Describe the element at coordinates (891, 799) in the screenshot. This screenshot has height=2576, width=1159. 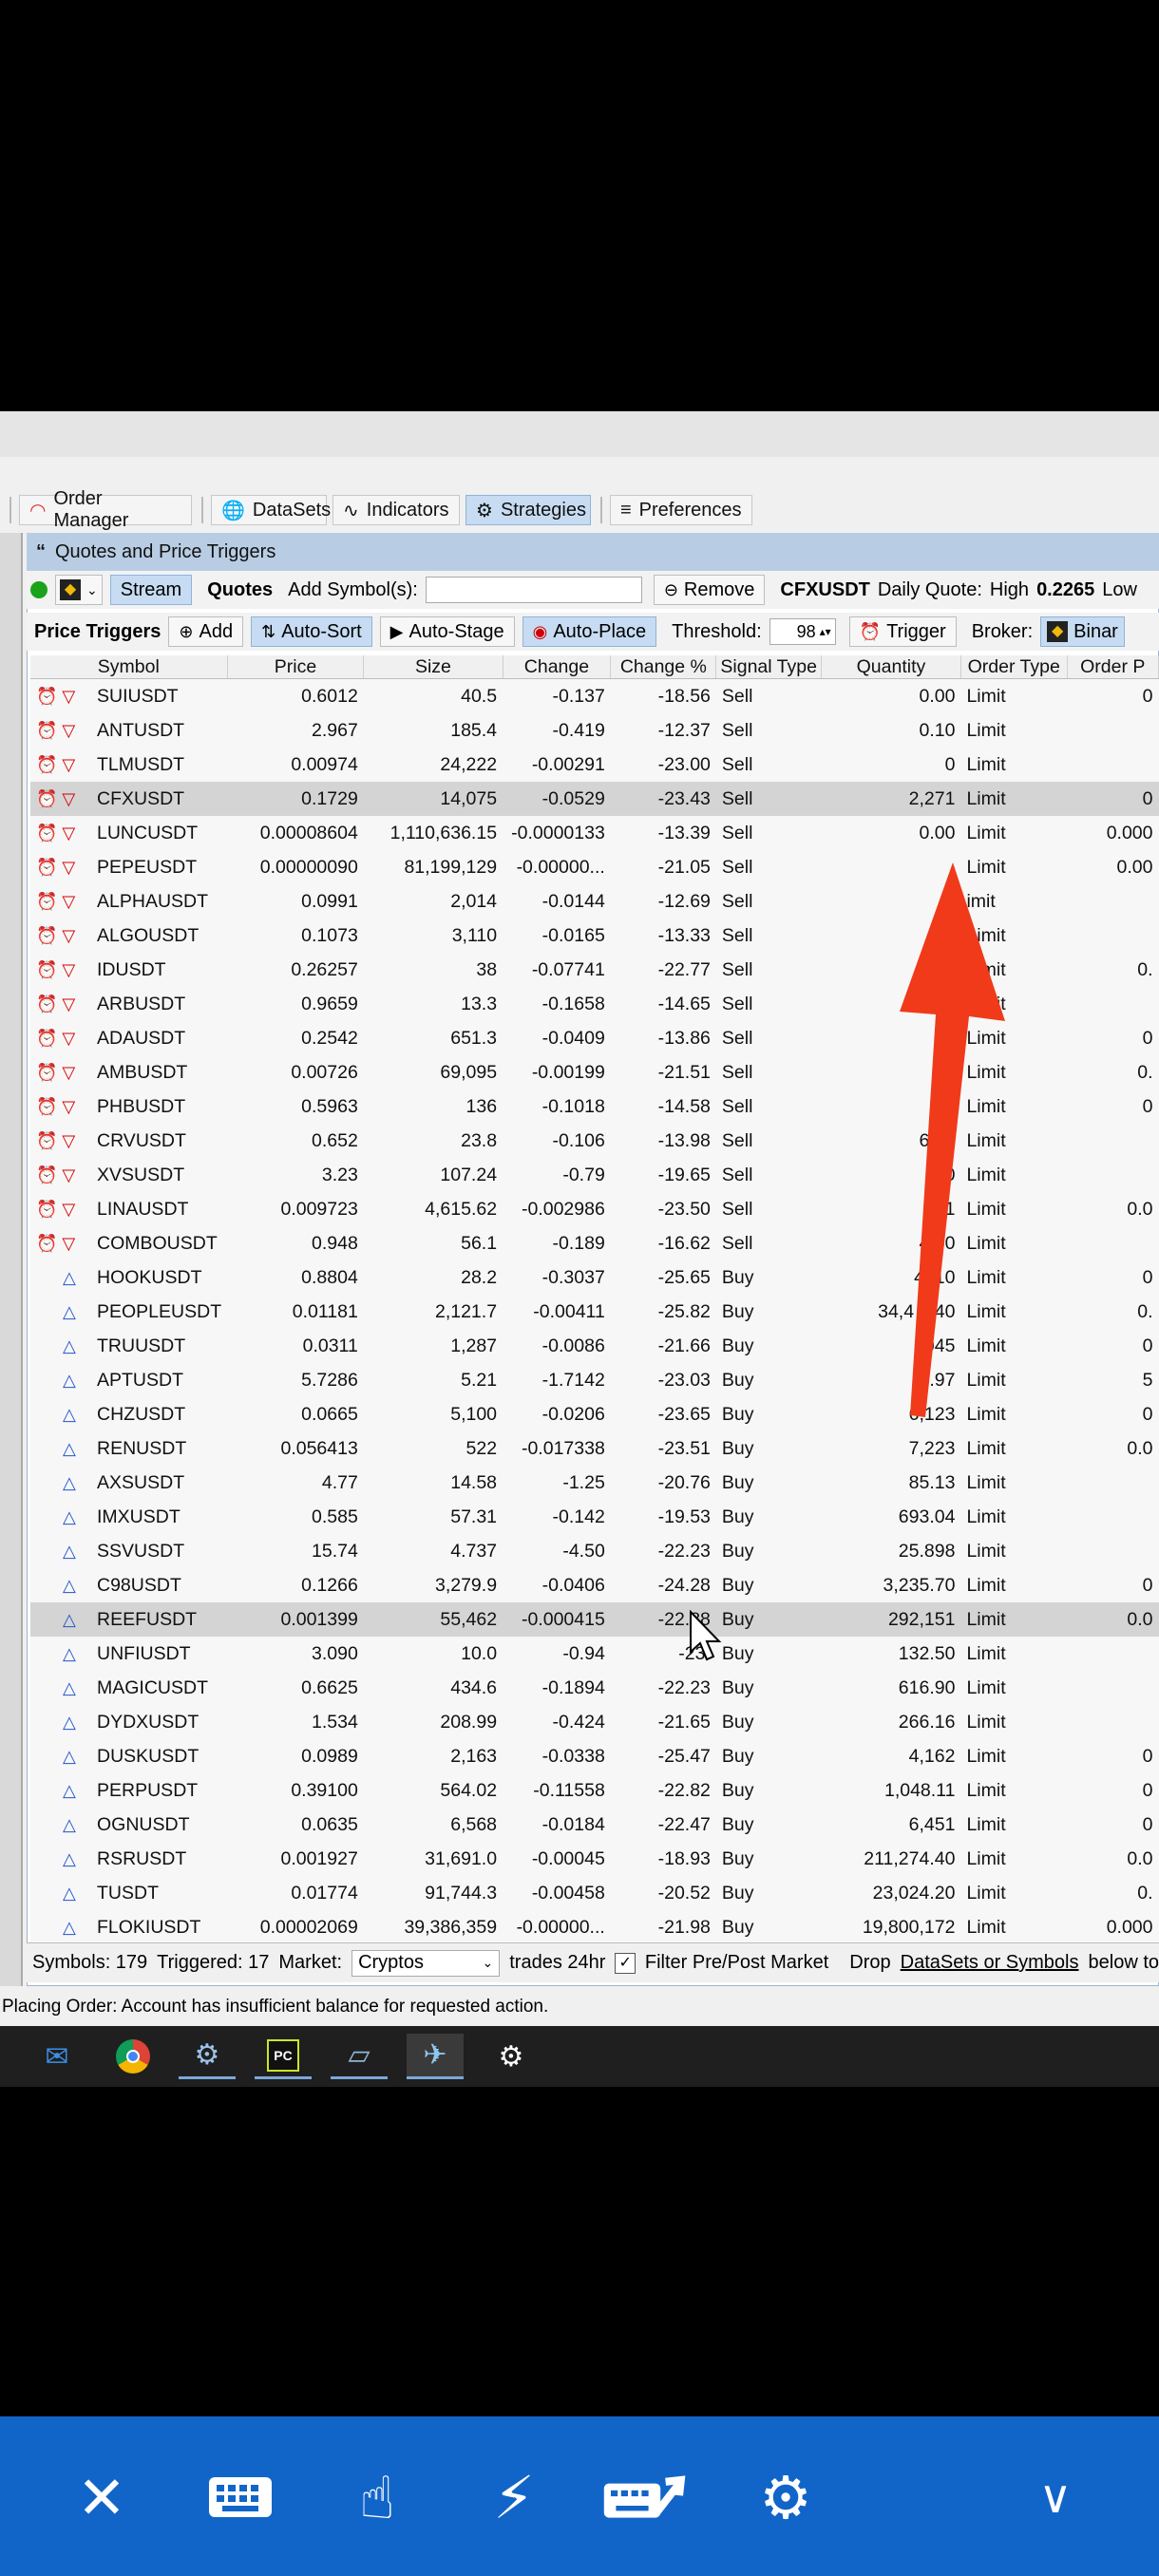
I see `quantity-cell: 2,271` at that location.